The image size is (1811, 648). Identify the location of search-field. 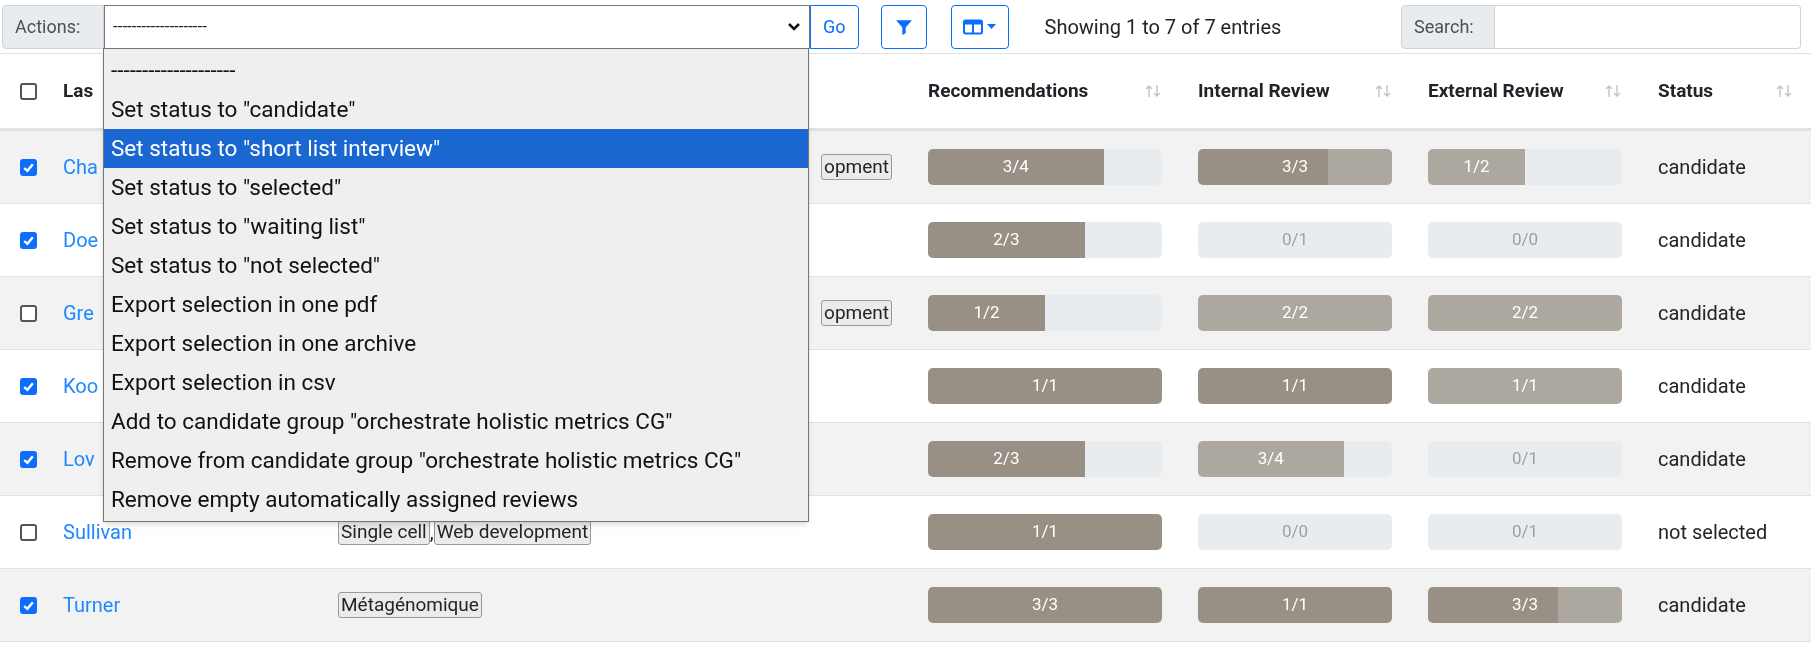
(1648, 26).